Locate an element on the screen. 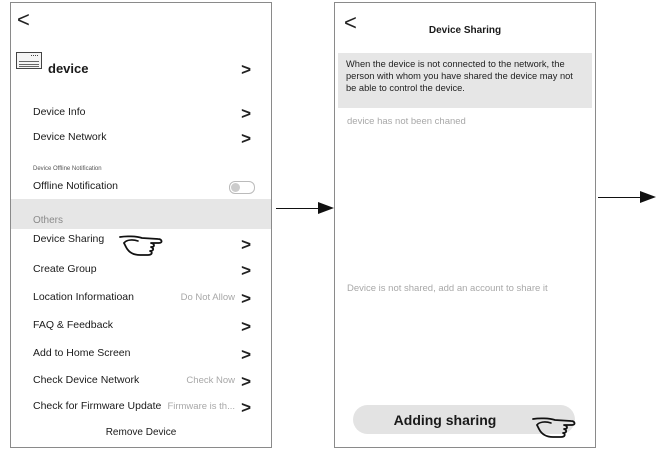 Image resolution: width=660 pixels, height=449 pixels. device-title: device is located at coordinates (68, 68).